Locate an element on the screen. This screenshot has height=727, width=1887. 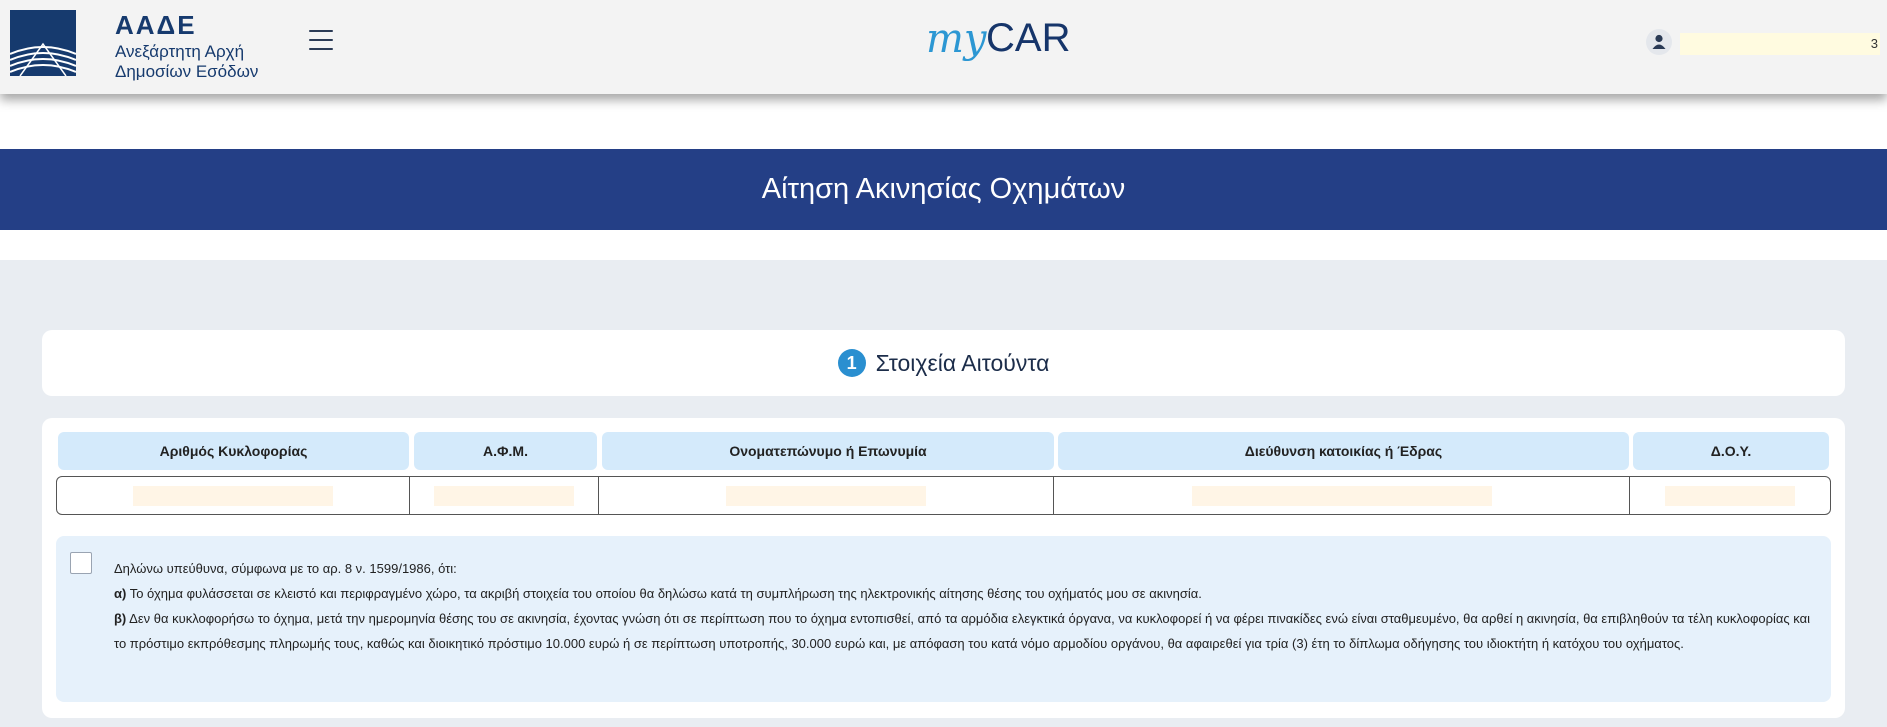
user-name: 3 is located at coordinates (1780, 44).